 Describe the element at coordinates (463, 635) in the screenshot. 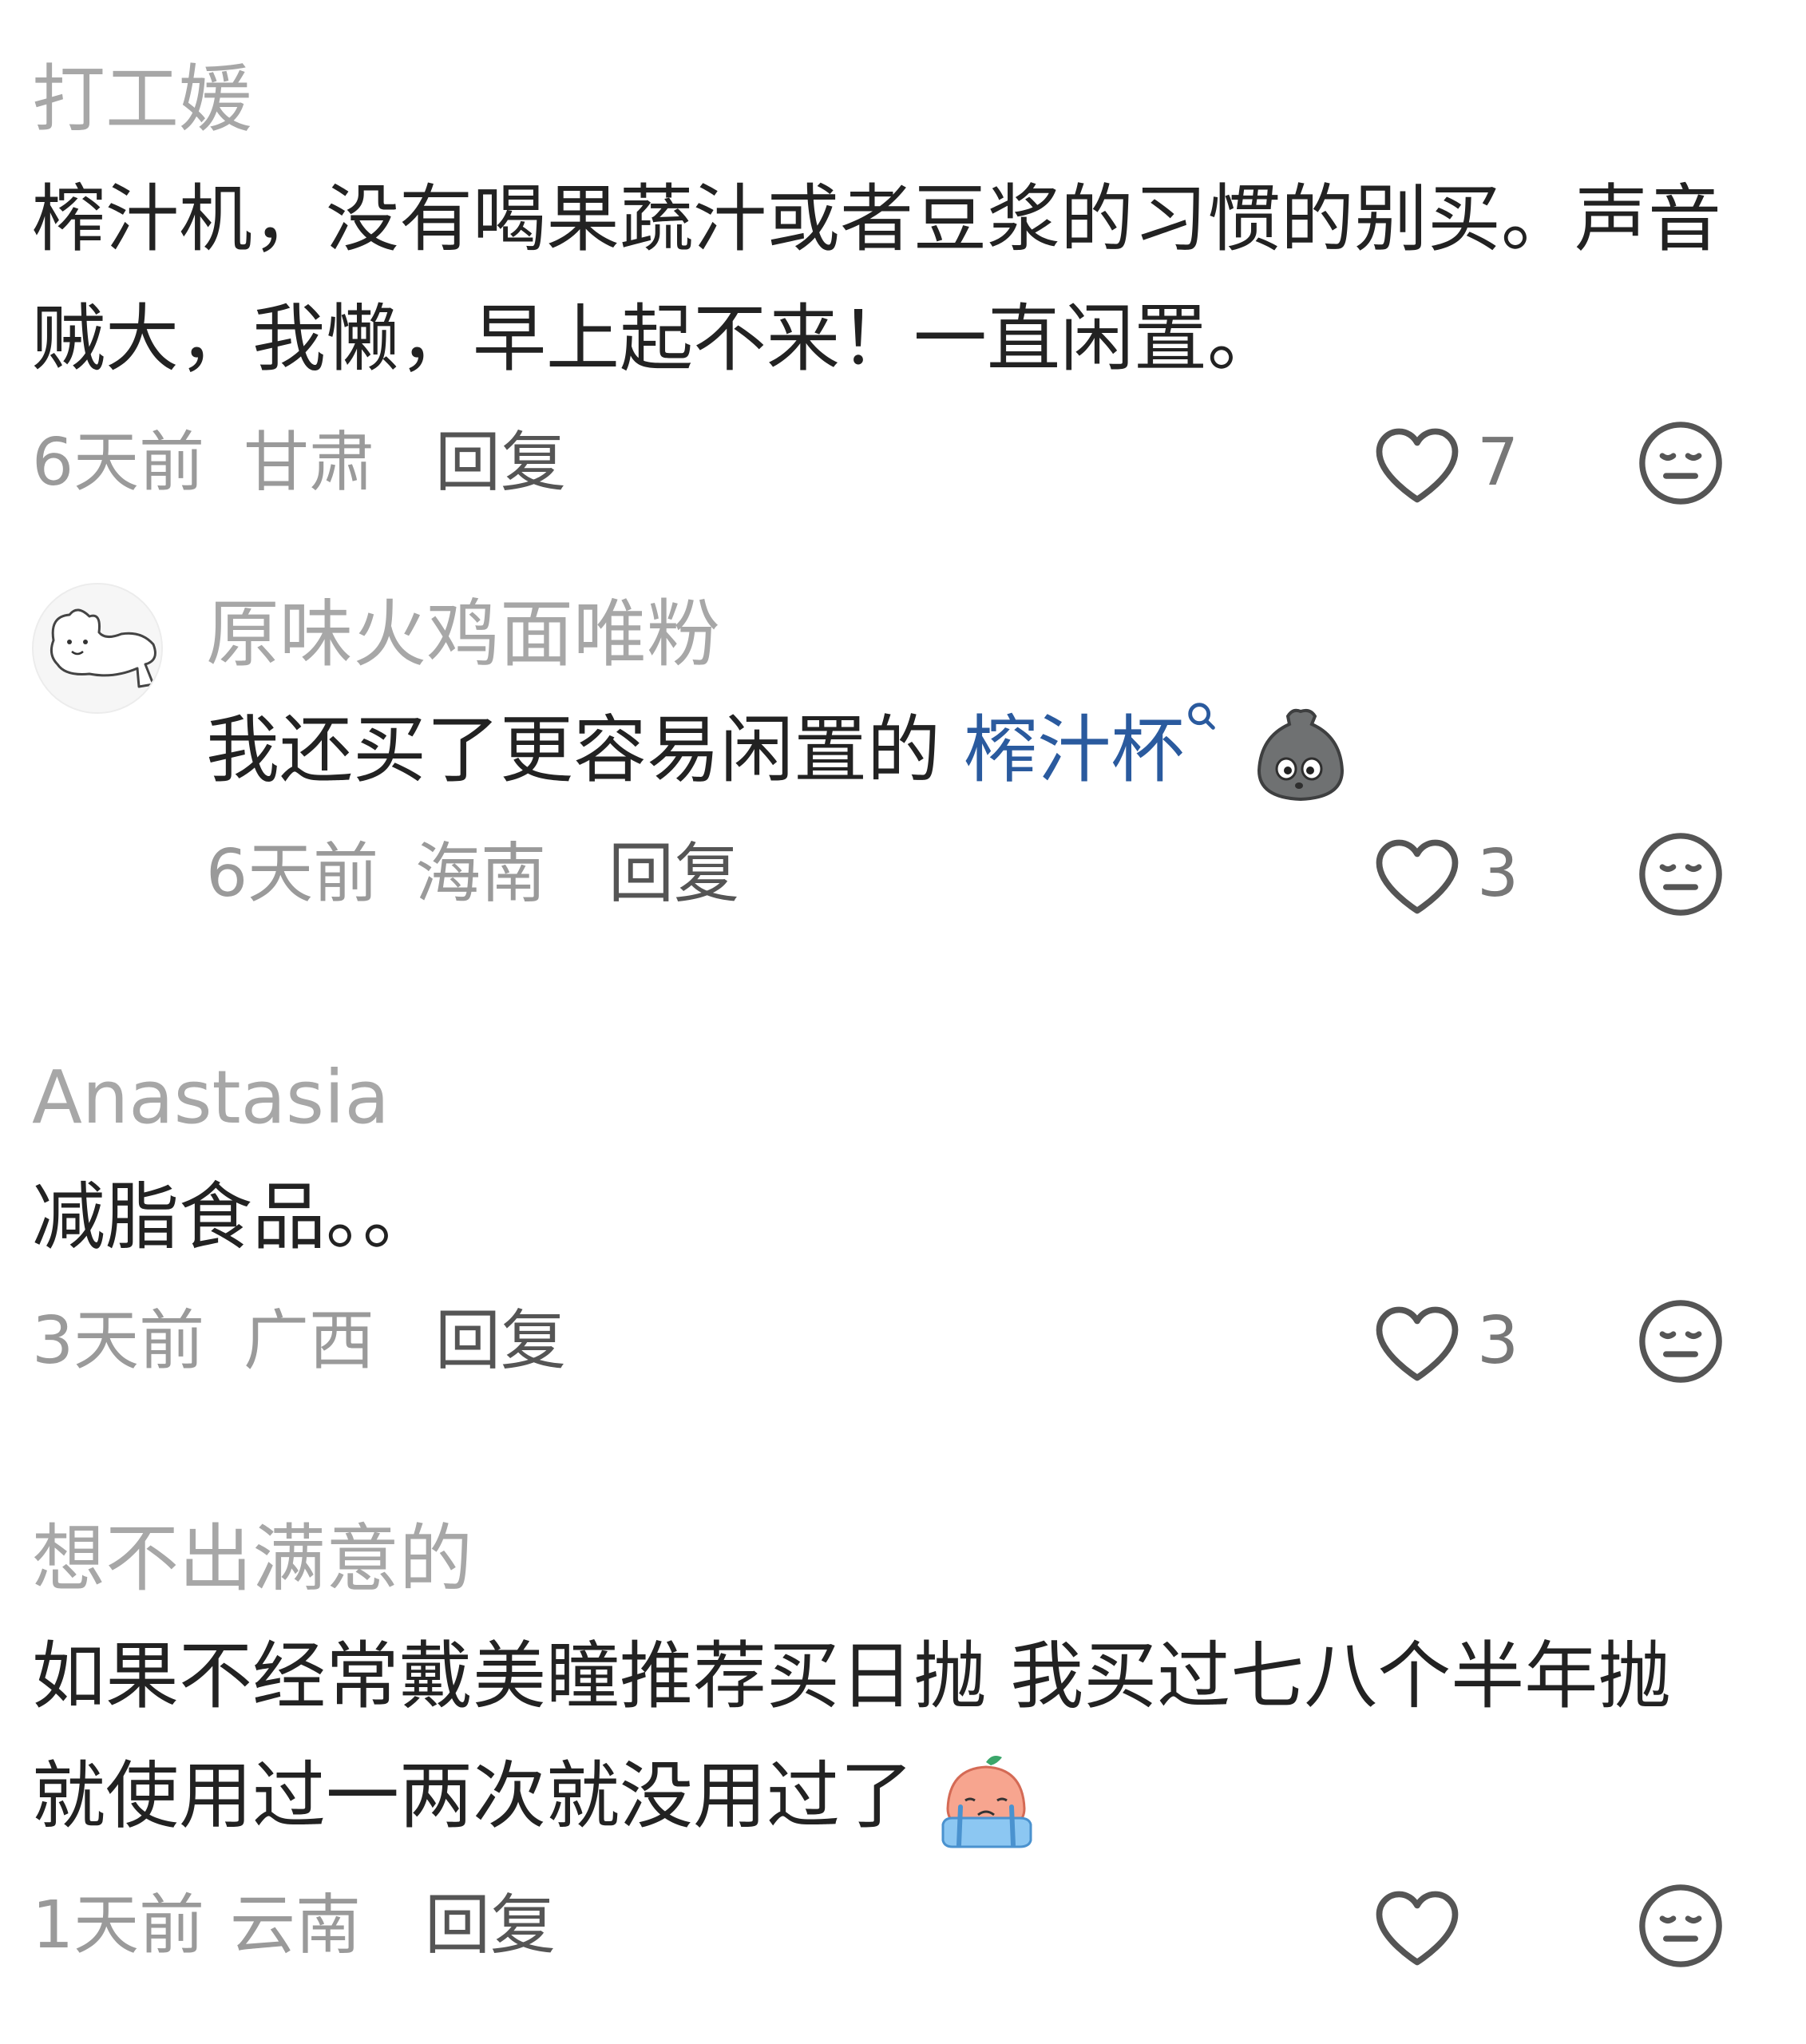

I see `comment-username: 原味火鸡面唯粉` at that location.